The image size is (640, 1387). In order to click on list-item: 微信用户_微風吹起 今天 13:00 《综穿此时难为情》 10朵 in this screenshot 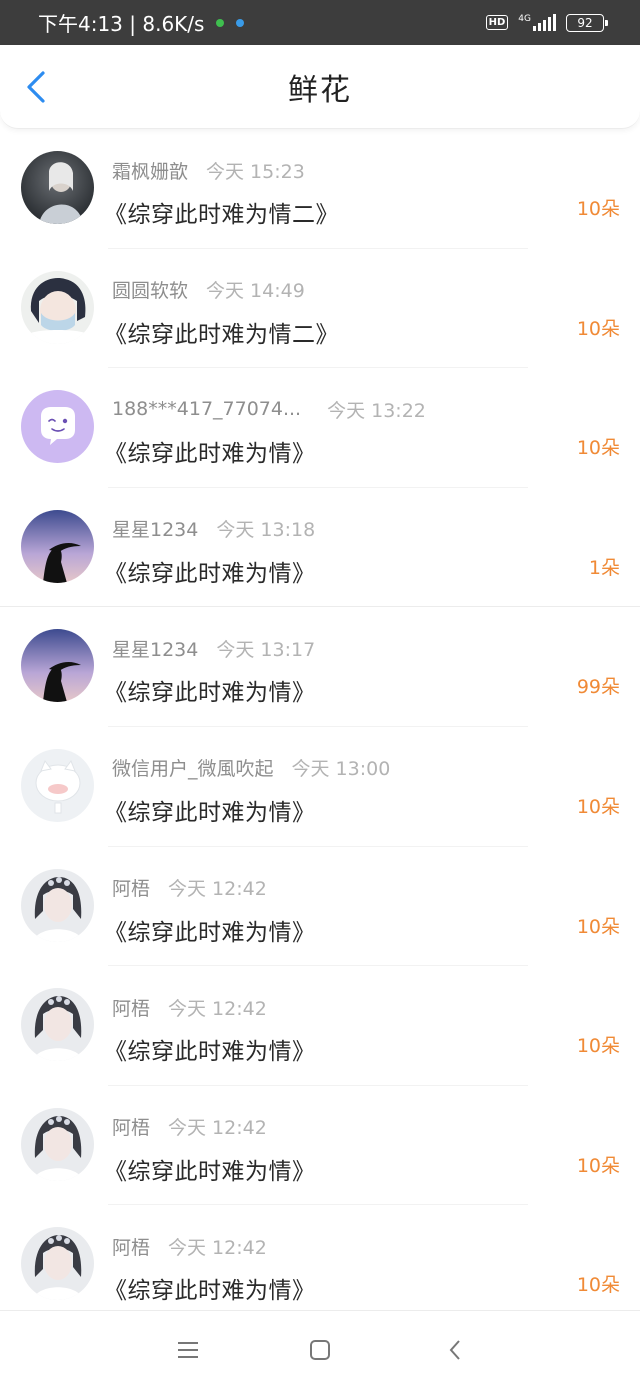, I will do `click(320, 787)`.